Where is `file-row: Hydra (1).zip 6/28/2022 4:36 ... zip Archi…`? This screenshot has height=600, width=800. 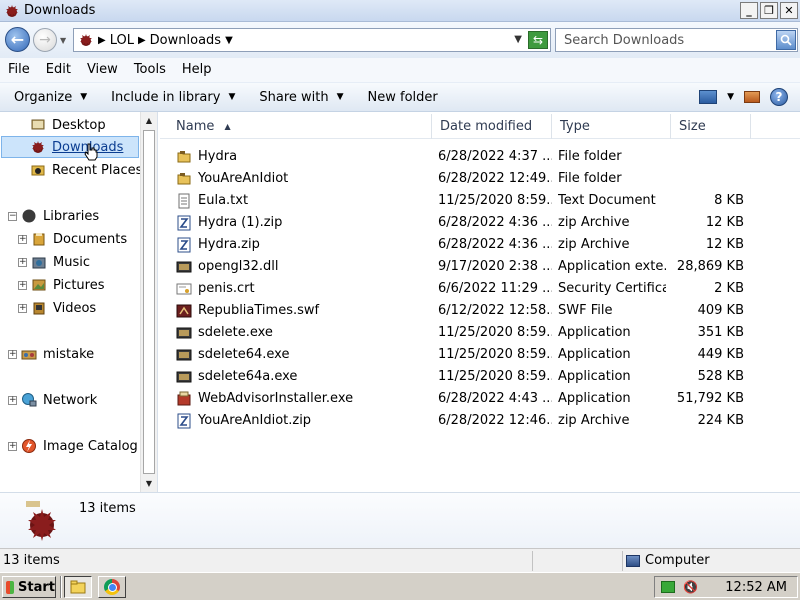
file-row: Hydra (1).zip 6/28/2022 4:36 ... zip Archi… is located at coordinates (480, 223).